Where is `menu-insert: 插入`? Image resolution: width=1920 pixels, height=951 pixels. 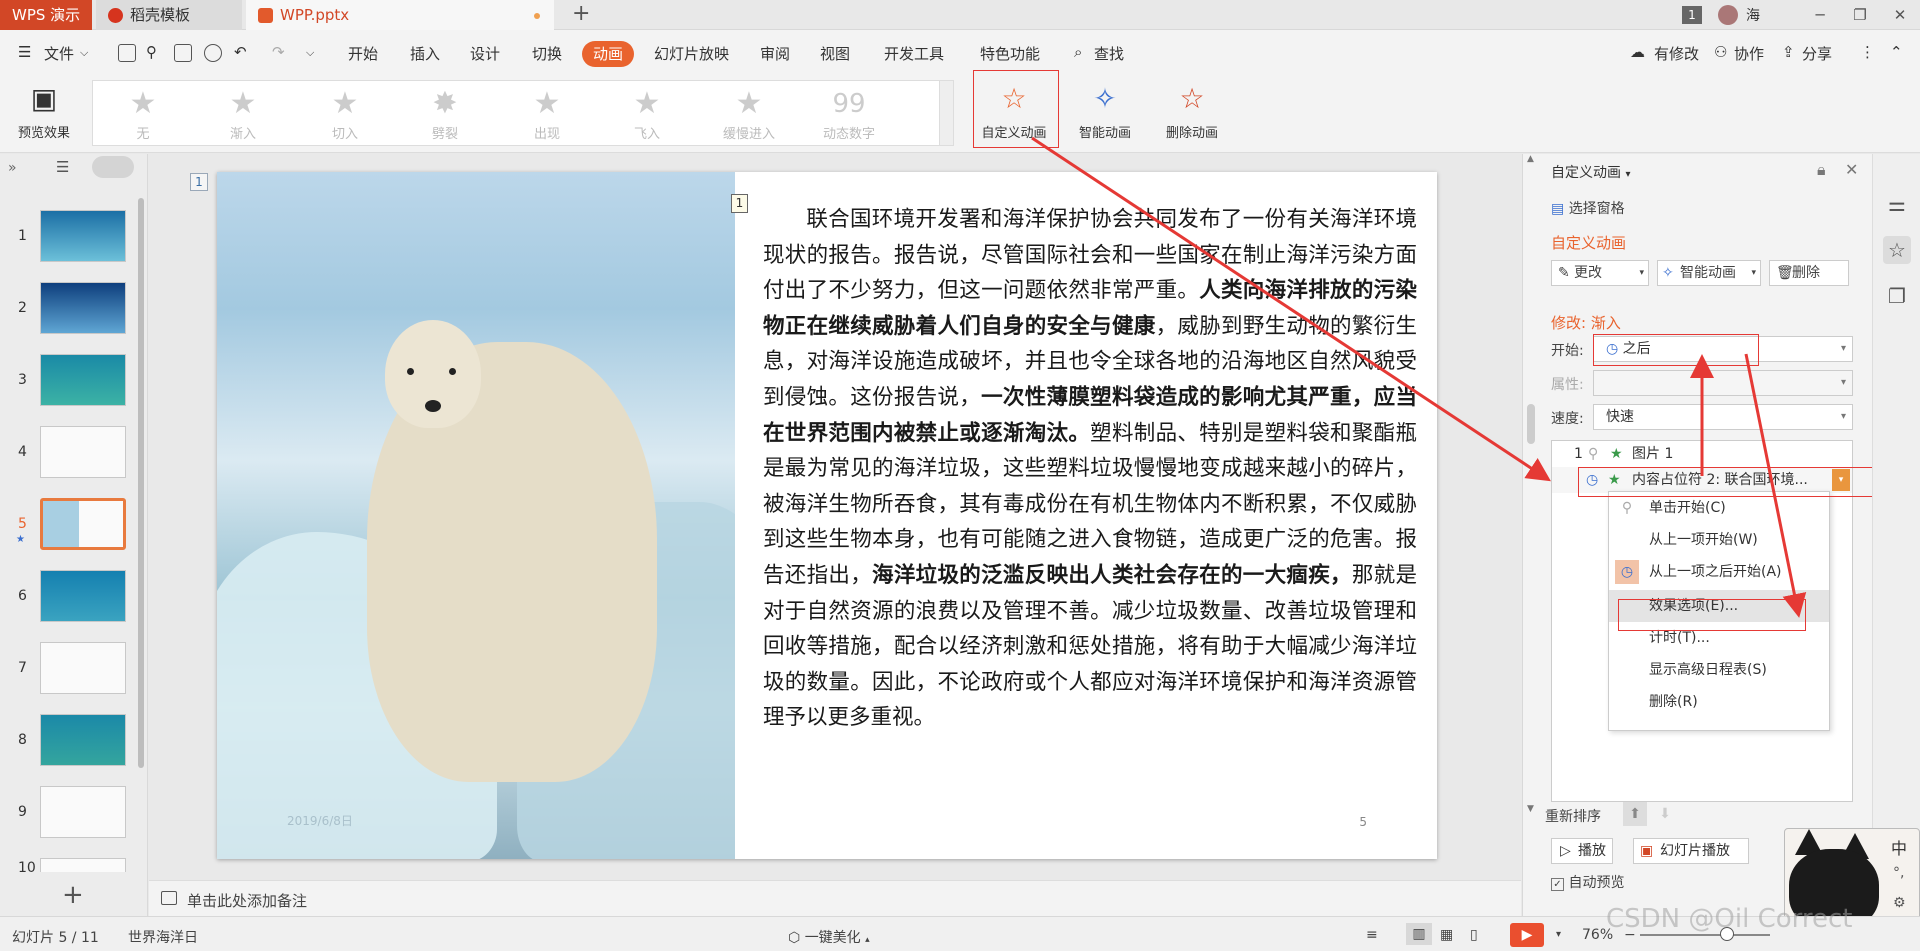
menu-insert: 插入 is located at coordinates (425, 53).